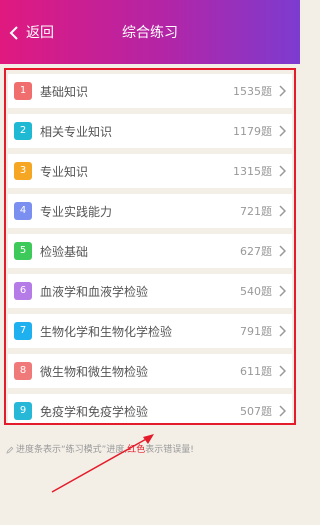 The height and width of the screenshot is (525, 320). What do you see at coordinates (23, 211) in the screenshot?
I see `item-number-badge: 4` at bounding box center [23, 211].